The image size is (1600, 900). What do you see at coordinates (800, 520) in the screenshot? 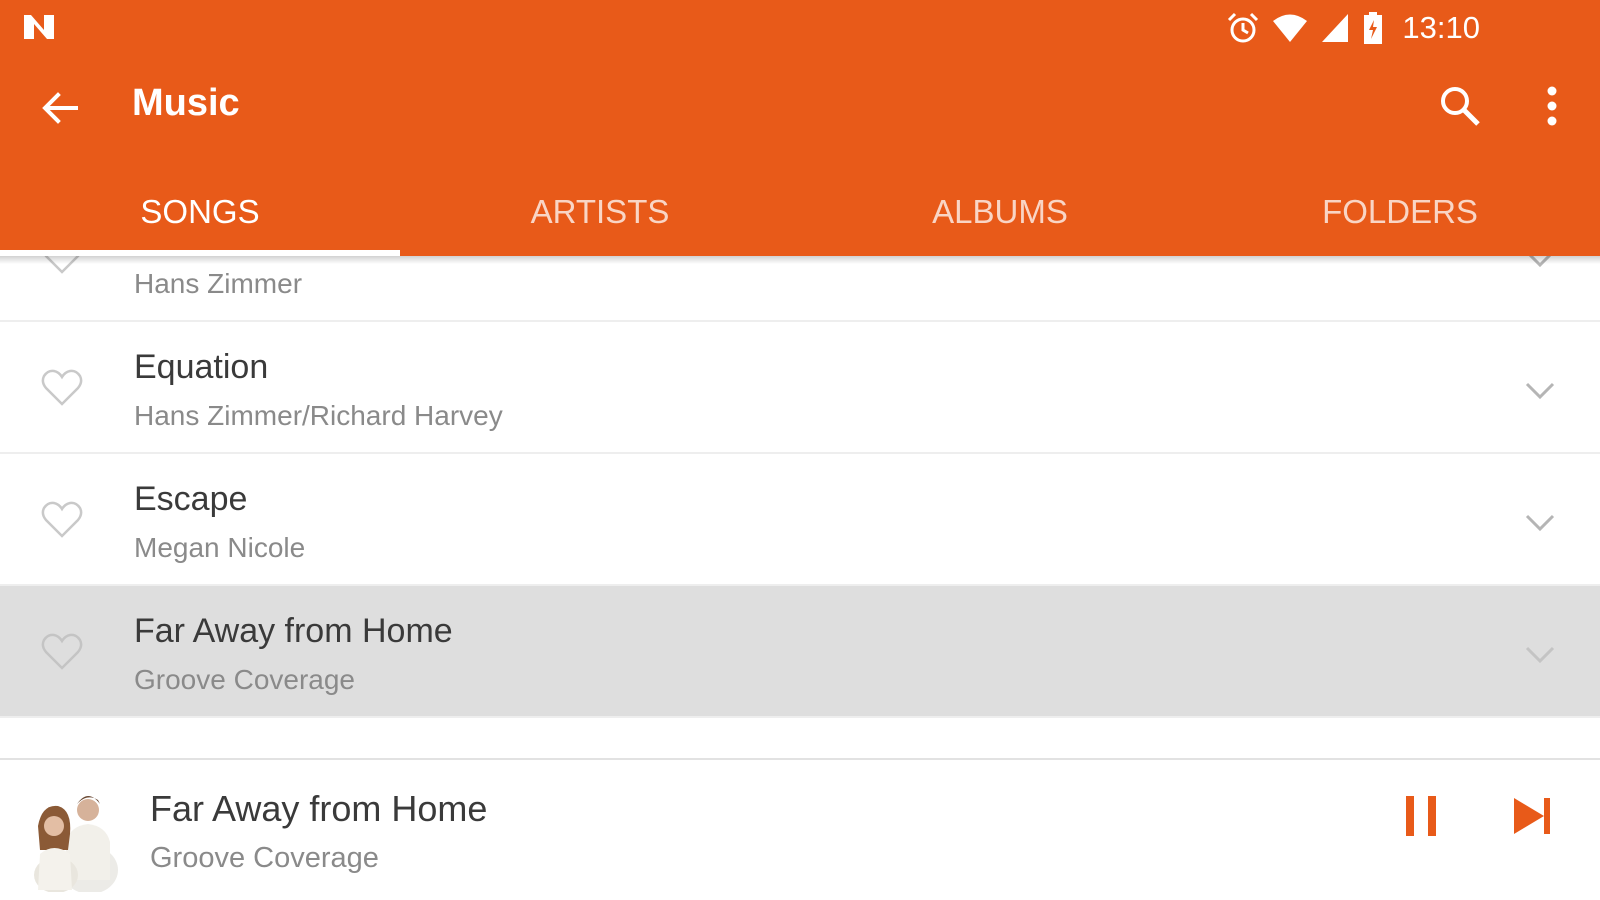
I see `list-item: Escape Megan Nicole` at bounding box center [800, 520].